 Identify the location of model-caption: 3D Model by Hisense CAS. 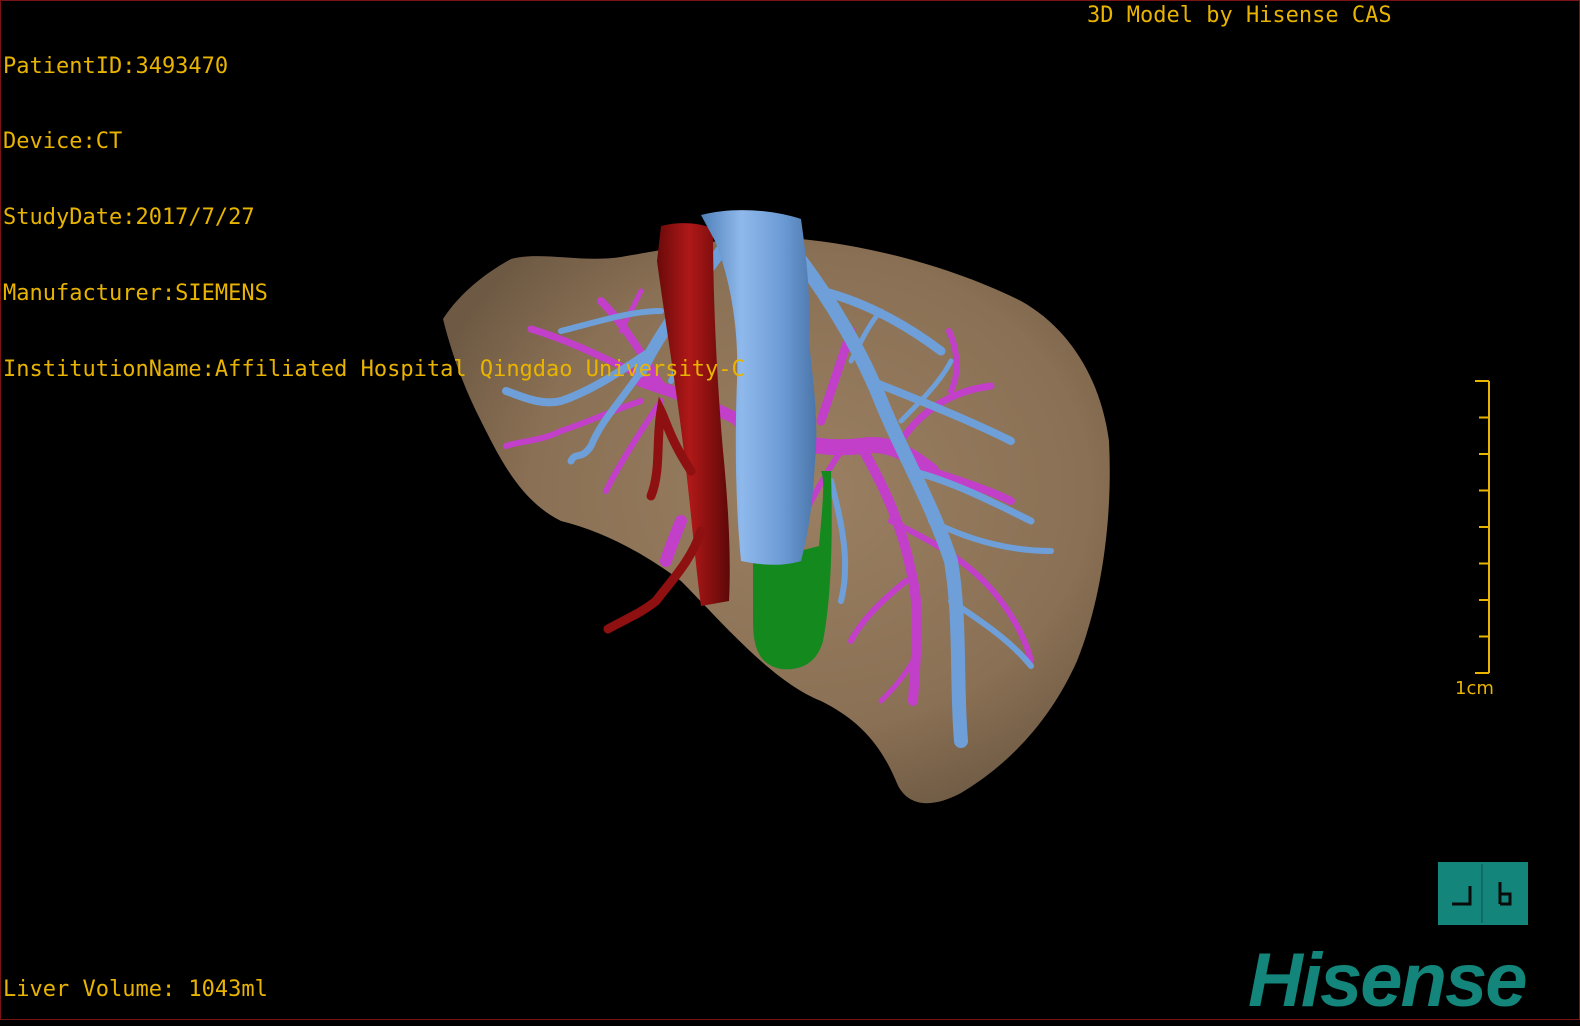
(1239, 15).